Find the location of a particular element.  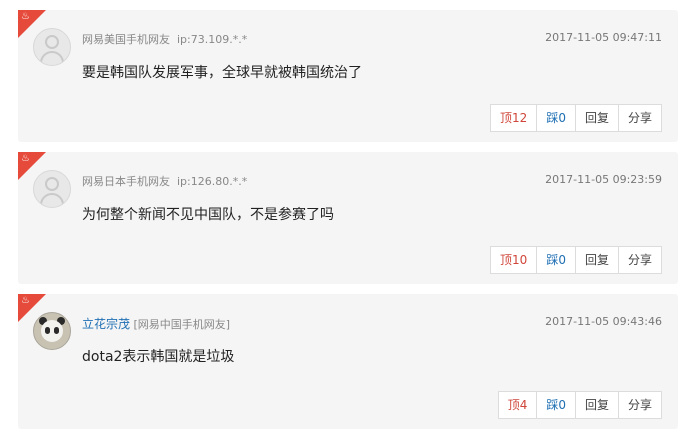

username-link: 立花宗茂 is located at coordinates (106, 324).